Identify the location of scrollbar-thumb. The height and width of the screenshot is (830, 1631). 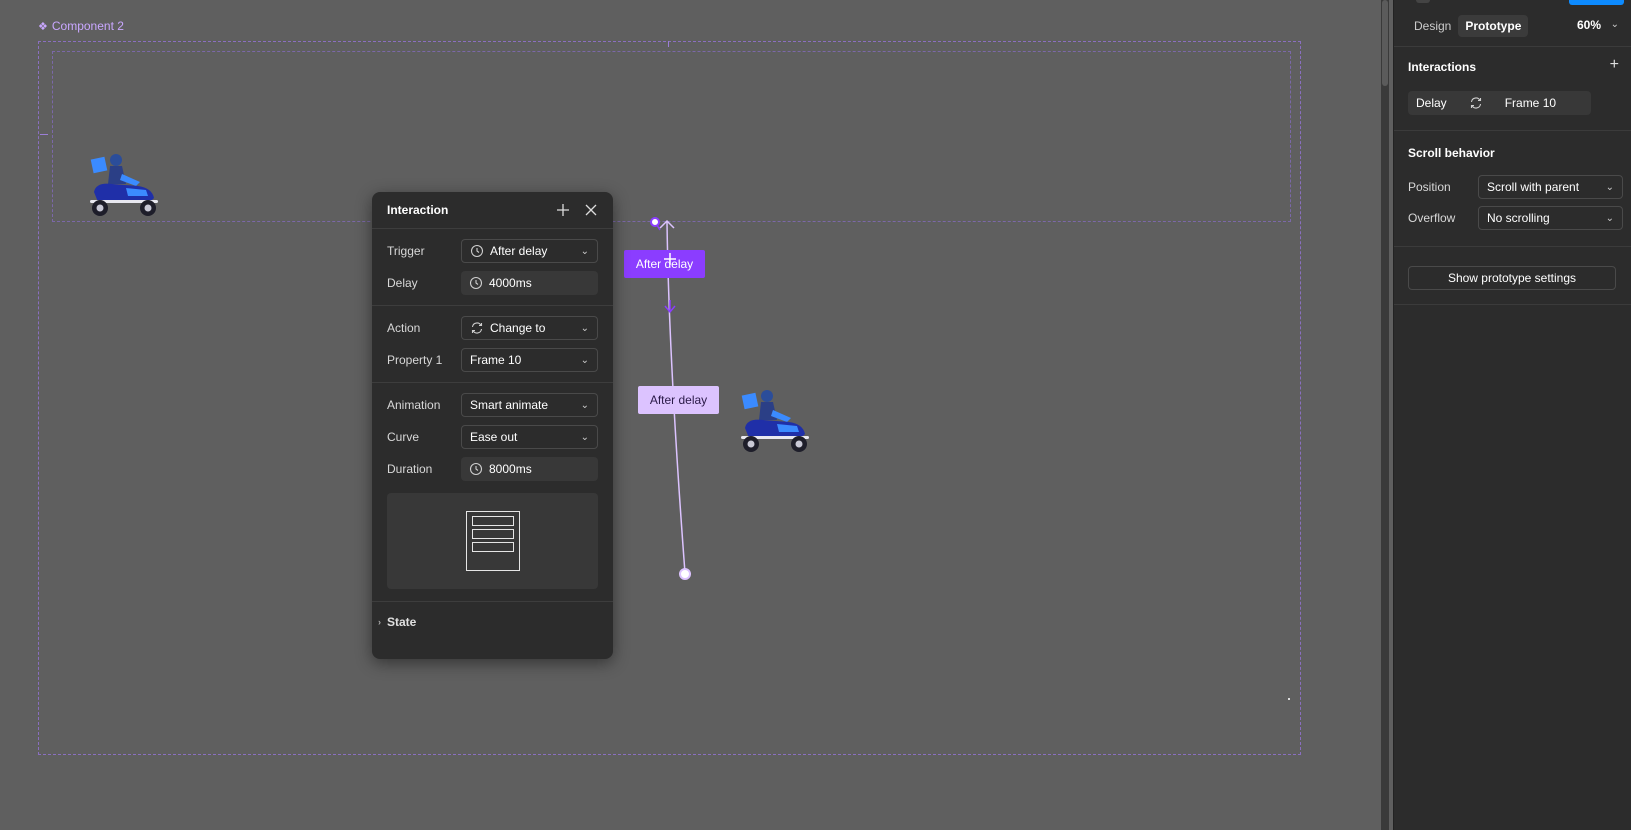
(1385, 43).